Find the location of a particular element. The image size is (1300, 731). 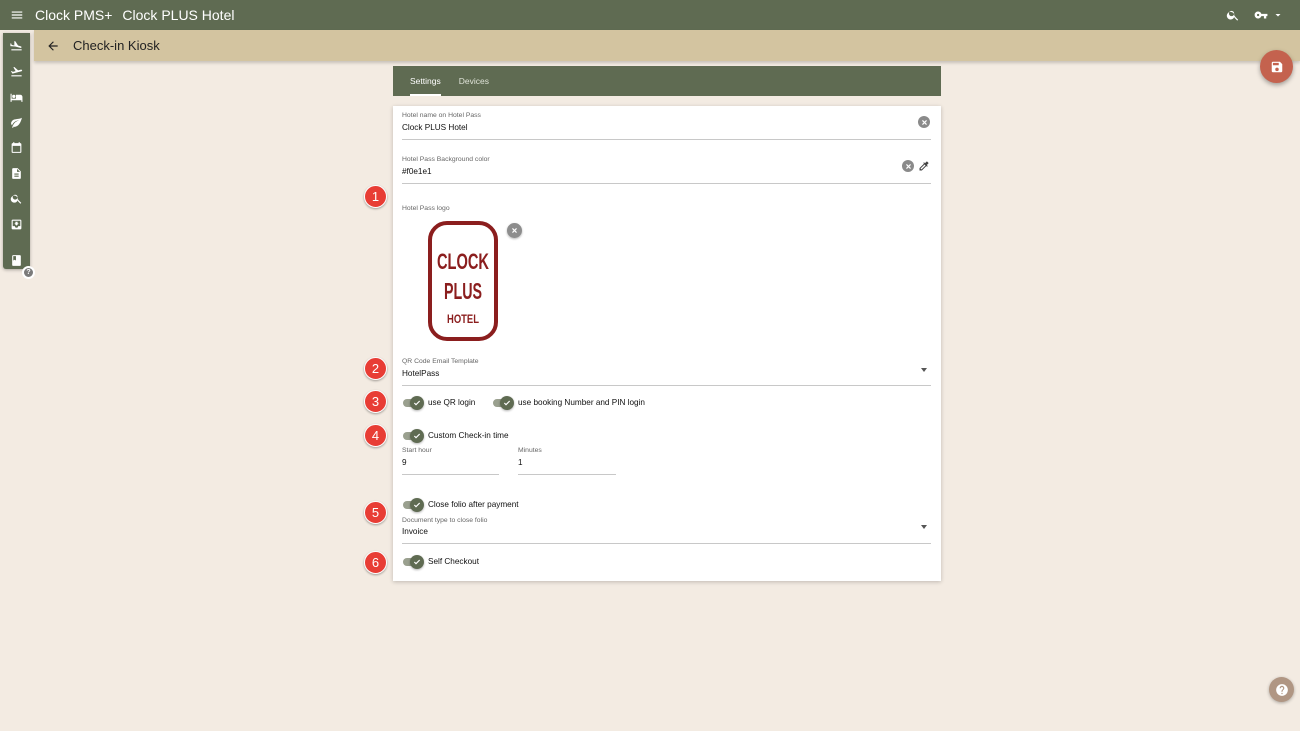

annotation-marker-2: 2 is located at coordinates (375, 368).